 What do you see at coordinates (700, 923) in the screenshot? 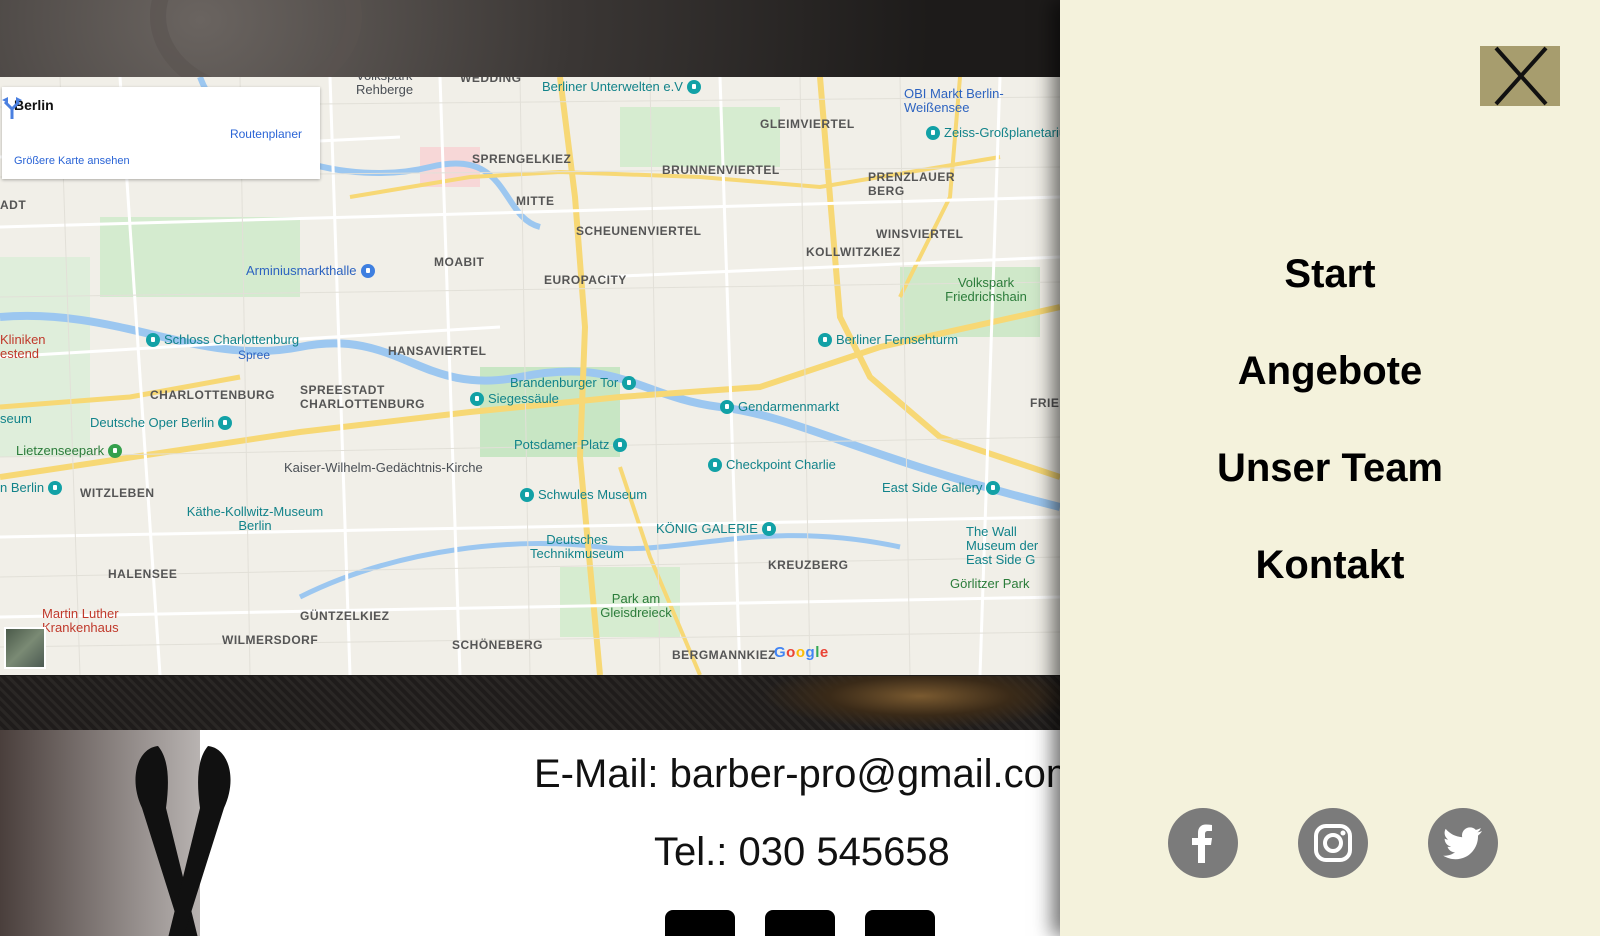
I see `footer-facebook-icon` at bounding box center [700, 923].